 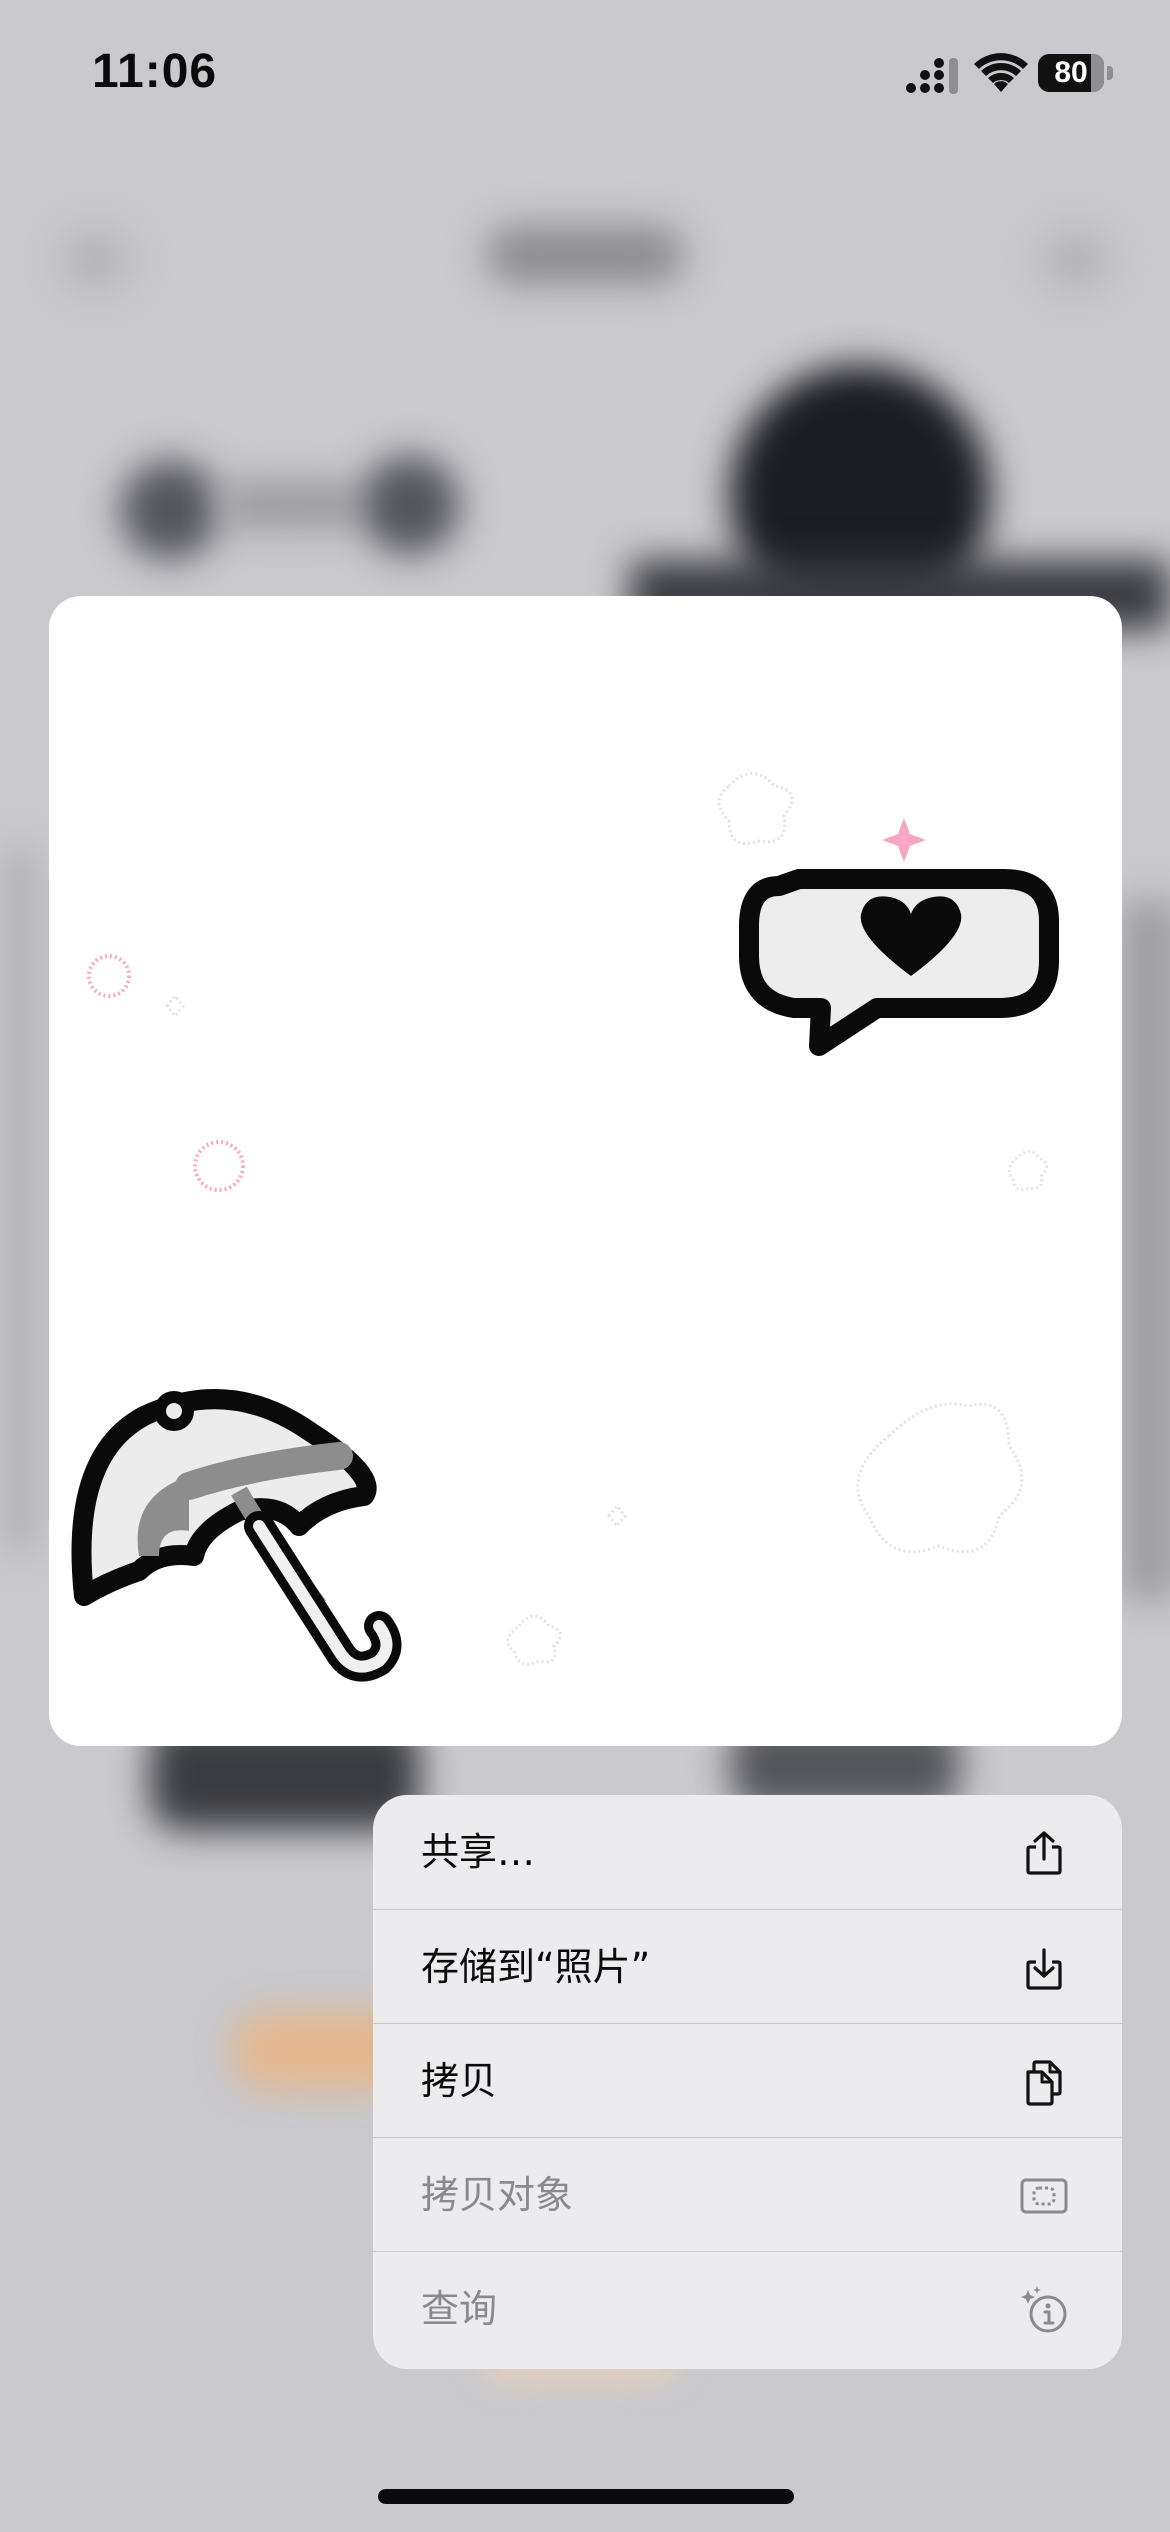 What do you see at coordinates (1075, 260) in the screenshot?
I see `bg-action-button-blur` at bounding box center [1075, 260].